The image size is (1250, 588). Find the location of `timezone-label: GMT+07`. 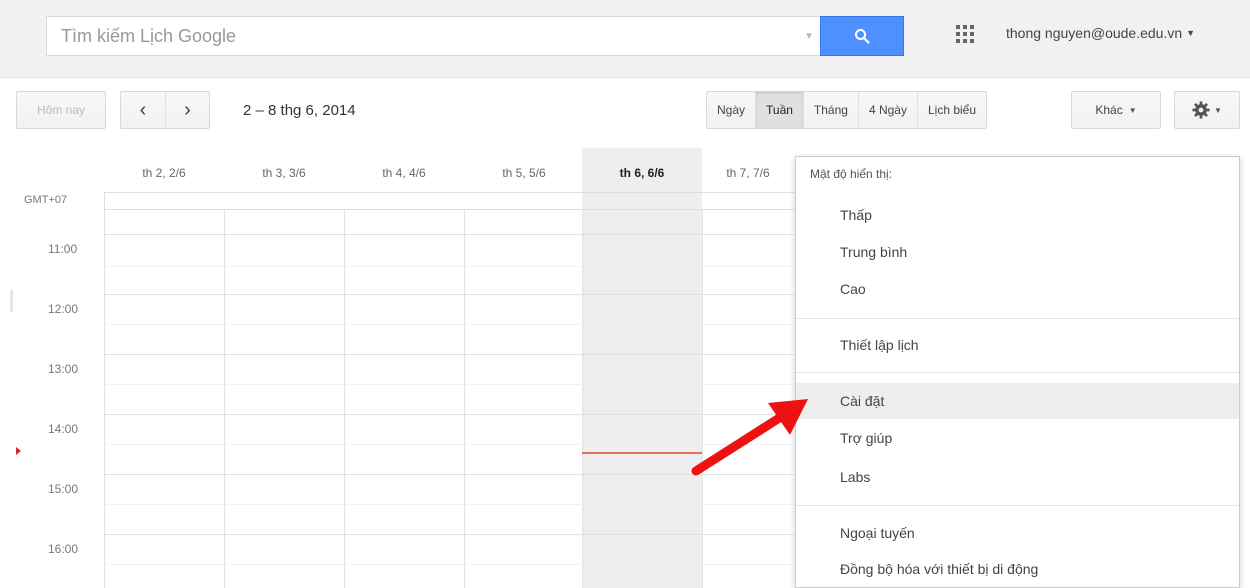

timezone-label: GMT+07 is located at coordinates (46, 200).